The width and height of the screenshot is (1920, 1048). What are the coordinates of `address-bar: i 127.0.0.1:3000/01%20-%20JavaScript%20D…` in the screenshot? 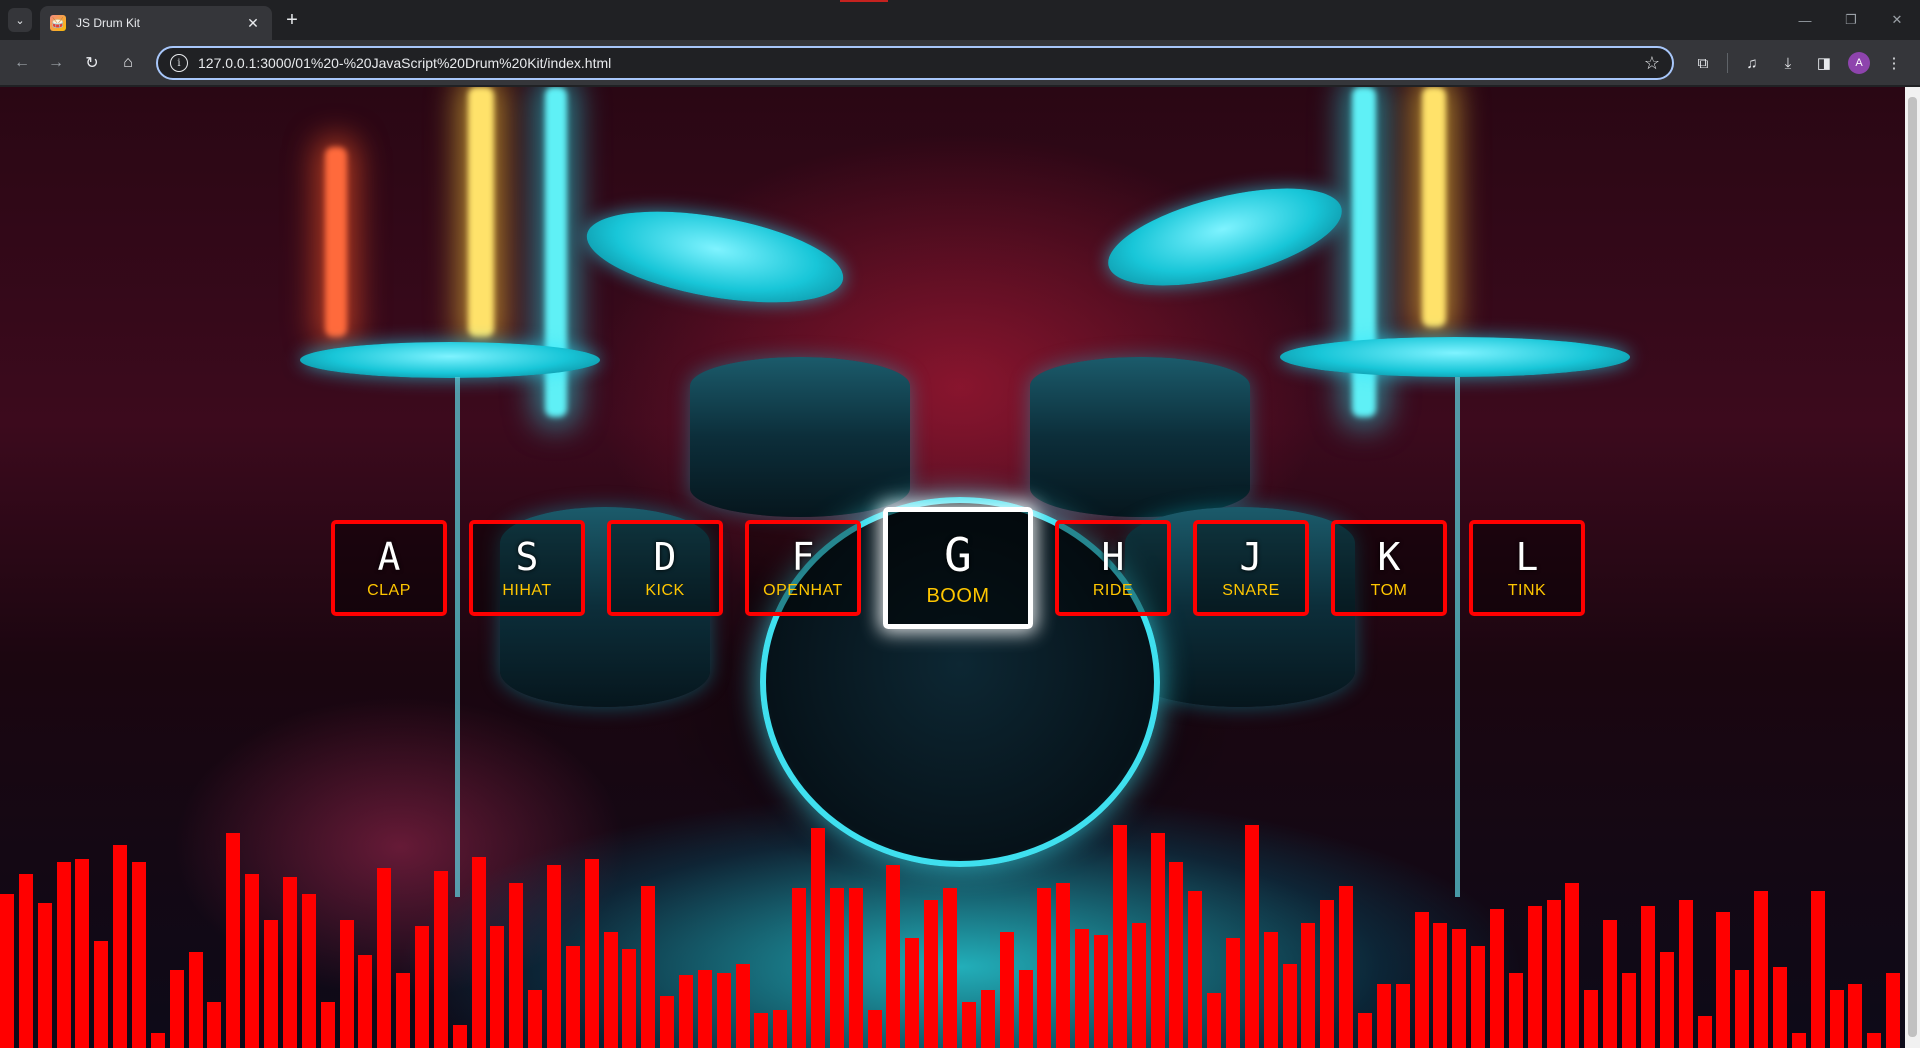 It's located at (915, 63).